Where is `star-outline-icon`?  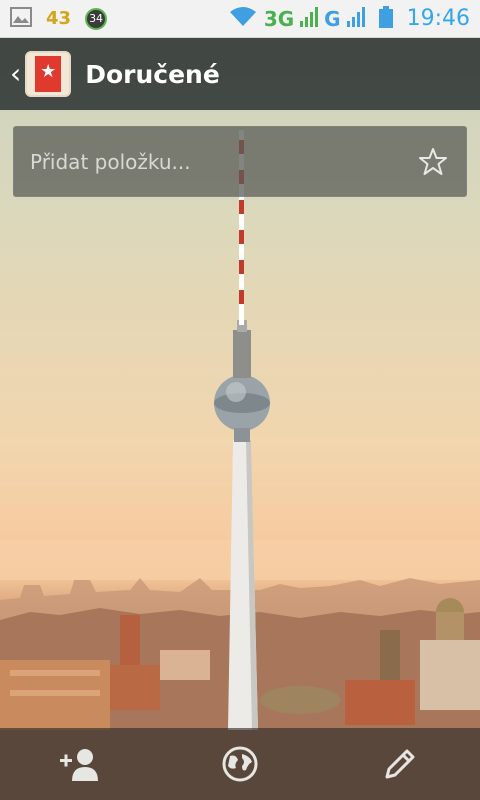
star-outline-icon is located at coordinates (433, 161).